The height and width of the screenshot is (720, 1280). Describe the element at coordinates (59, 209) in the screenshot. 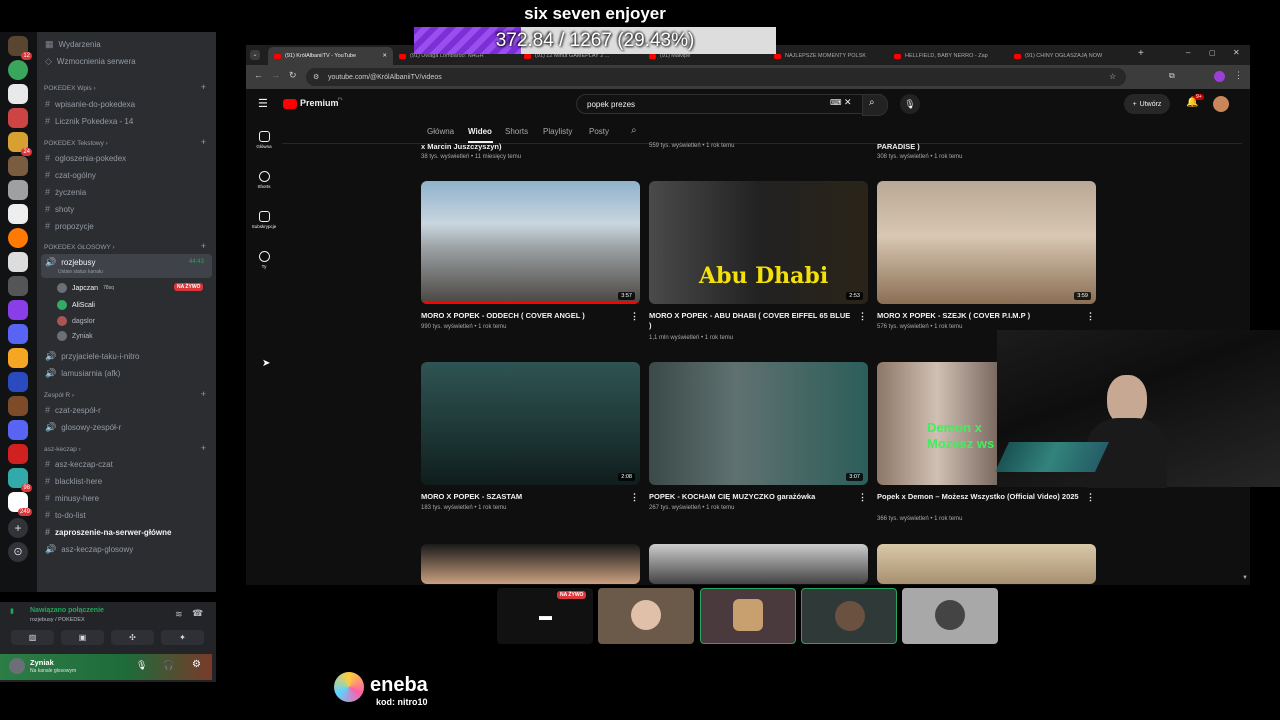

I see `channel-item: # shoty` at that location.